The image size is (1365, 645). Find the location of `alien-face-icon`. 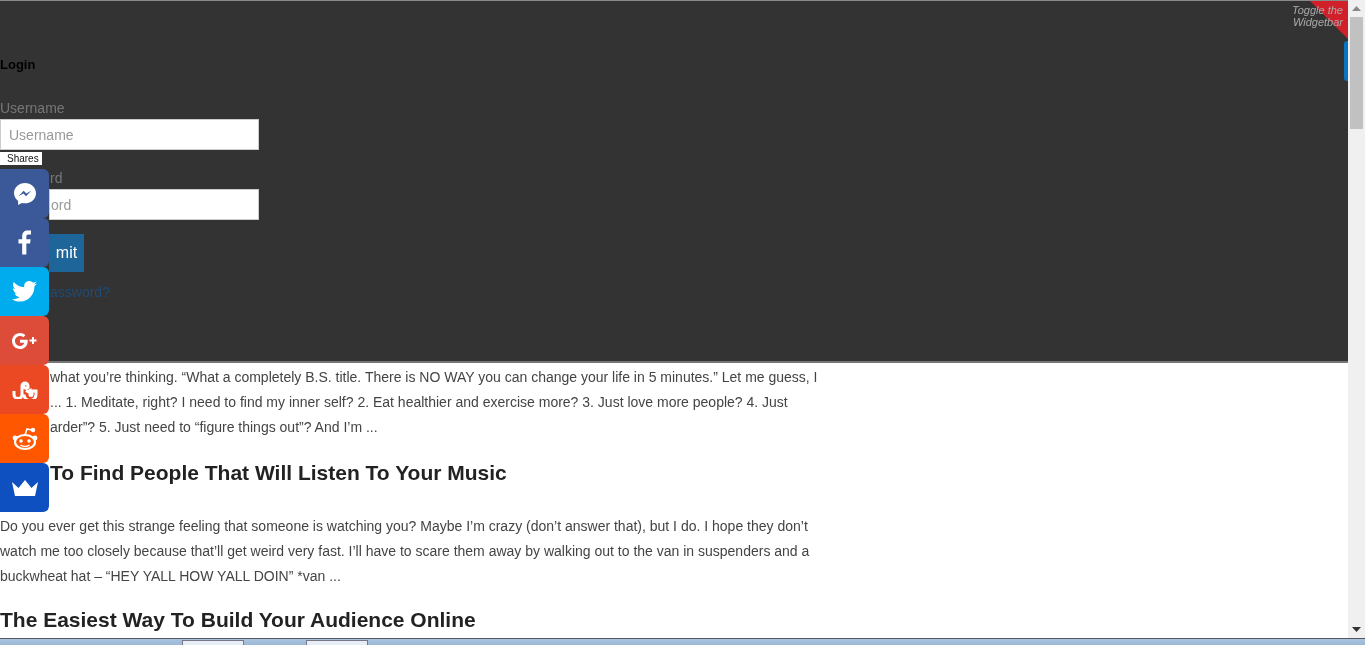

alien-face-icon is located at coordinates (24, 438).